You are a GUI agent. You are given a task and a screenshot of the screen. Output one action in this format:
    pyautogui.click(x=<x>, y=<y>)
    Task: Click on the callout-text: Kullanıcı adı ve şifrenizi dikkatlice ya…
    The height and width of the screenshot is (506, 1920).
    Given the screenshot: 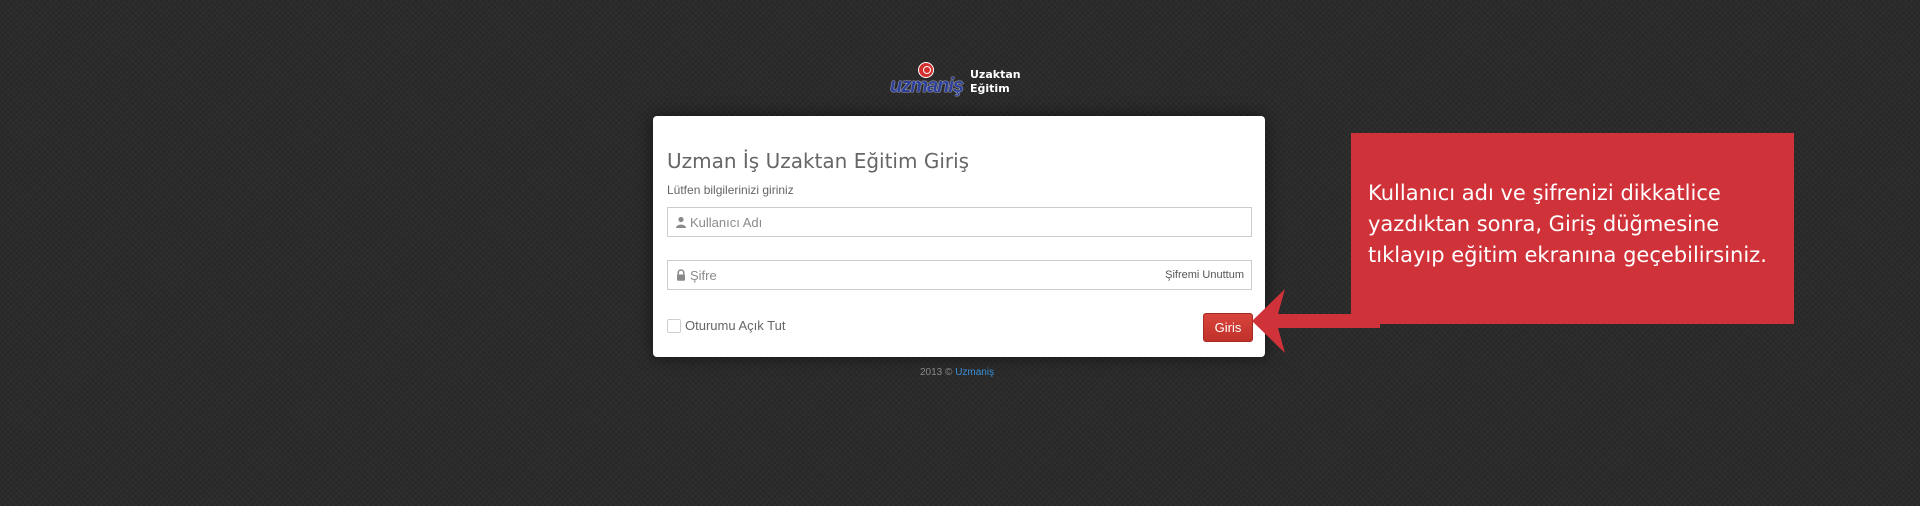 What is the action you would take?
    pyautogui.click(x=1567, y=224)
    